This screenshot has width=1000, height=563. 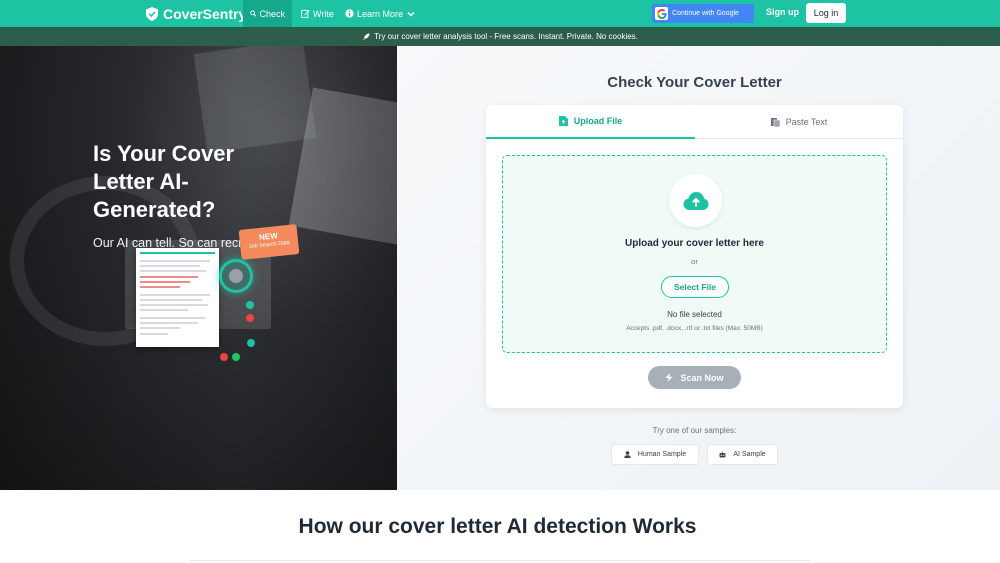 What do you see at coordinates (500, 560) in the screenshot?
I see `section-divider` at bounding box center [500, 560].